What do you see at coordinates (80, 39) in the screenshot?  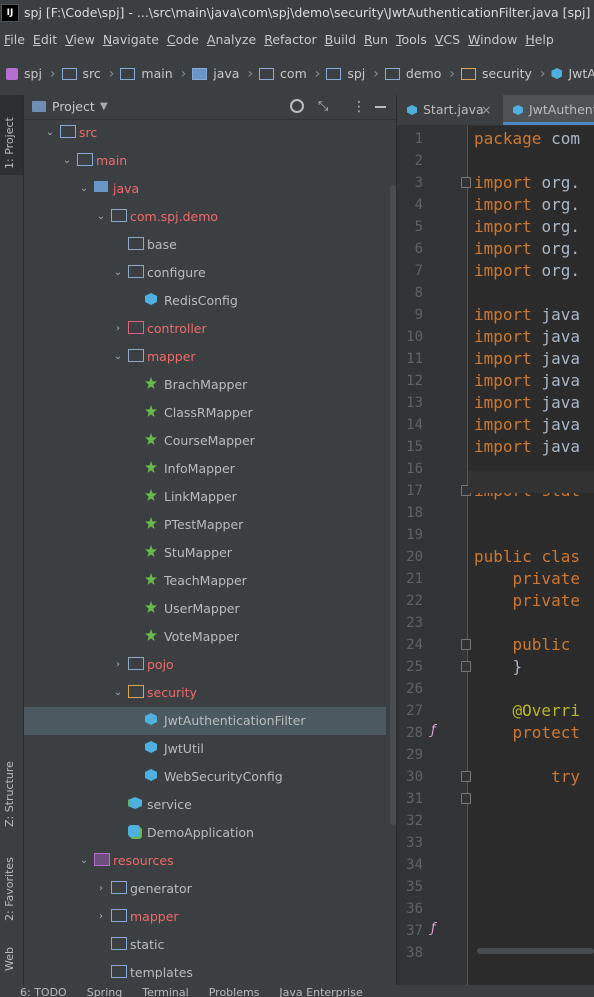 I see `menu-view: View` at bounding box center [80, 39].